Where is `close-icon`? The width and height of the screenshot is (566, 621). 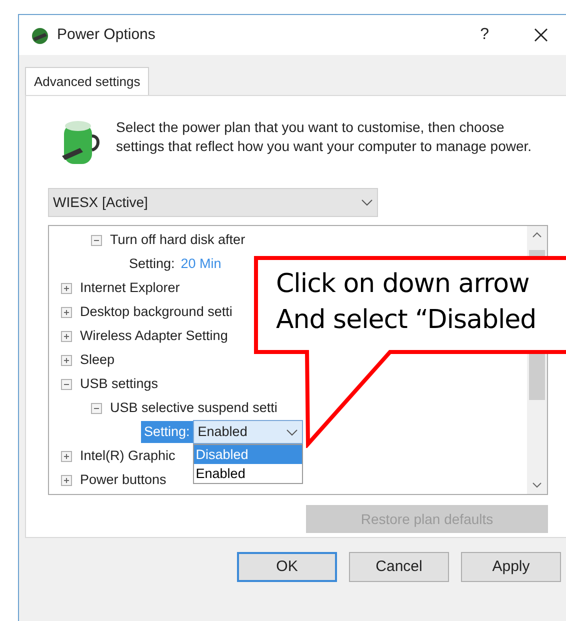 close-icon is located at coordinates (541, 35).